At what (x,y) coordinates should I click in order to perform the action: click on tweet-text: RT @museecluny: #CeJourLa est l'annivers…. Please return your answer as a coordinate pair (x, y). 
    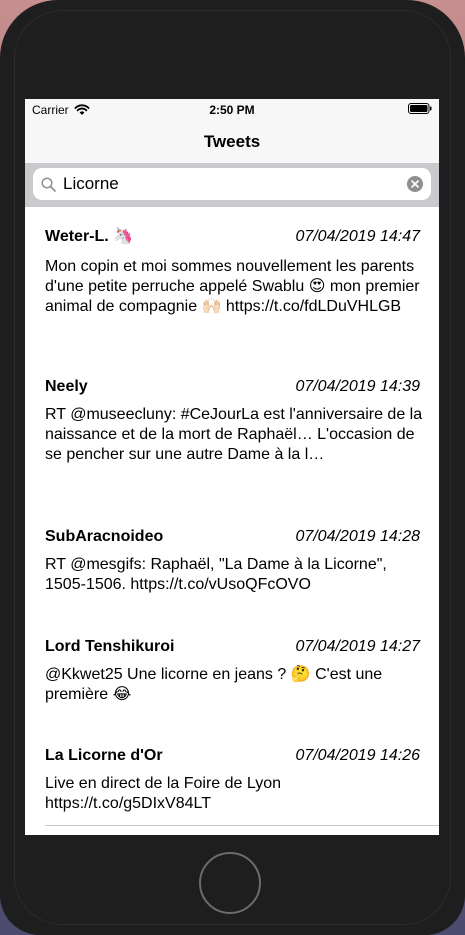
    Looking at the image, I should click on (234, 434).